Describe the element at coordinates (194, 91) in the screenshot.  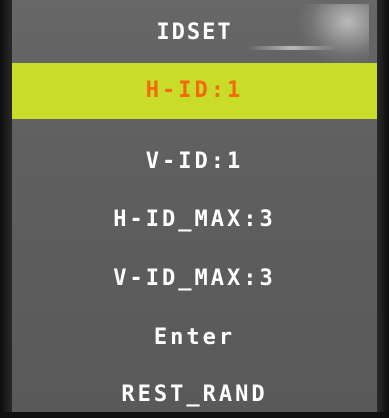
I see `menu-item-h-id: H-ID:1` at that location.